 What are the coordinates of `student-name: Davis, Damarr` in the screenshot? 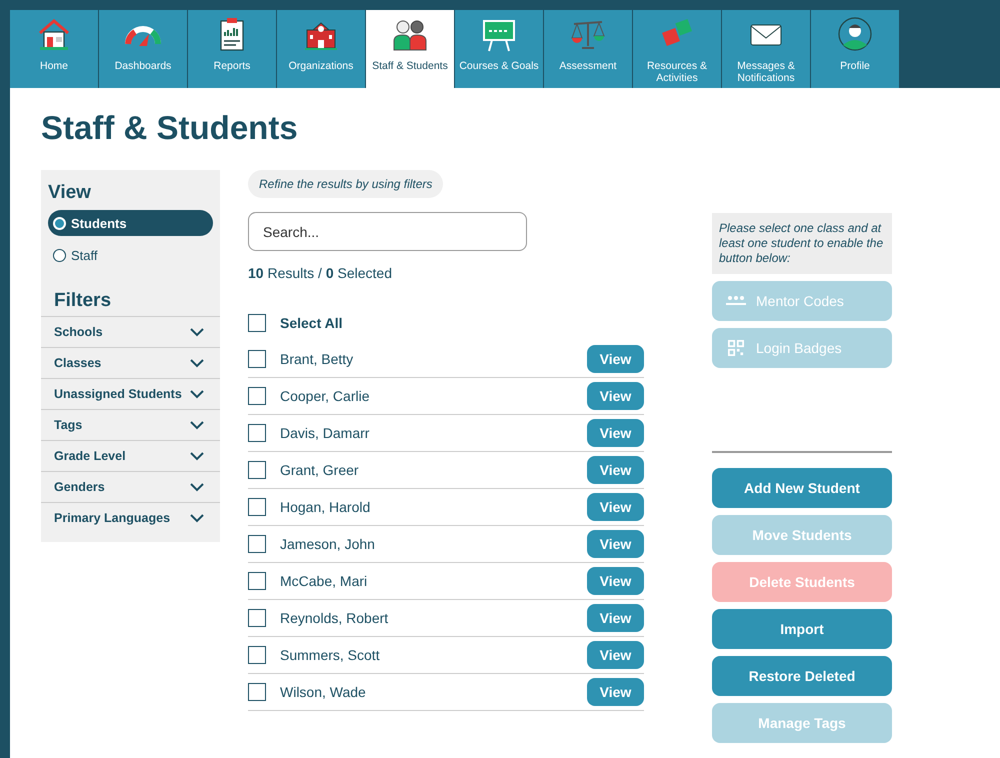 It's located at (325, 433).